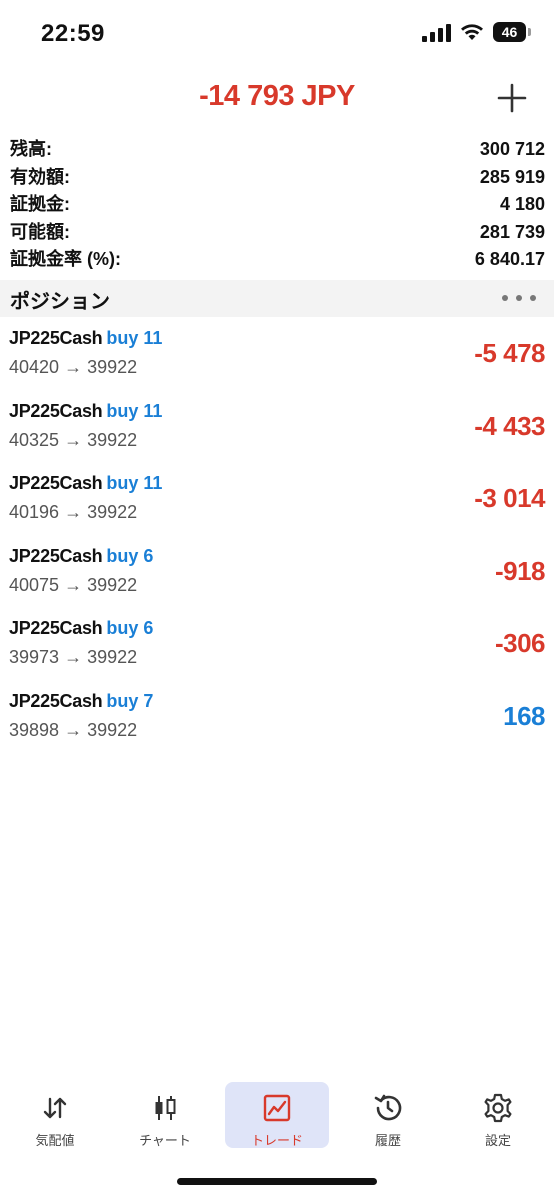 The image size is (554, 1199). I want to click on positions-section-header: ポジション, so click(277, 298).